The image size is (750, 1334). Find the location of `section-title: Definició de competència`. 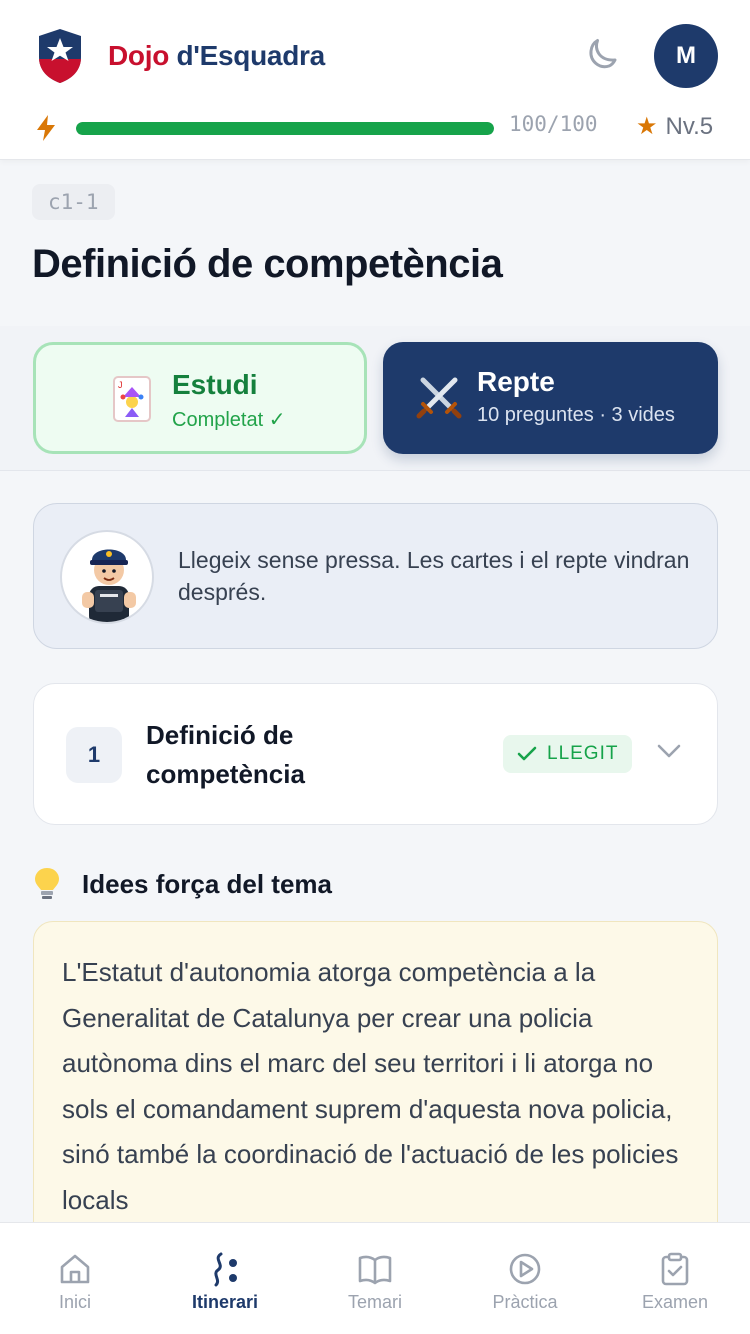

section-title: Definició de competència is located at coordinates (225, 754).